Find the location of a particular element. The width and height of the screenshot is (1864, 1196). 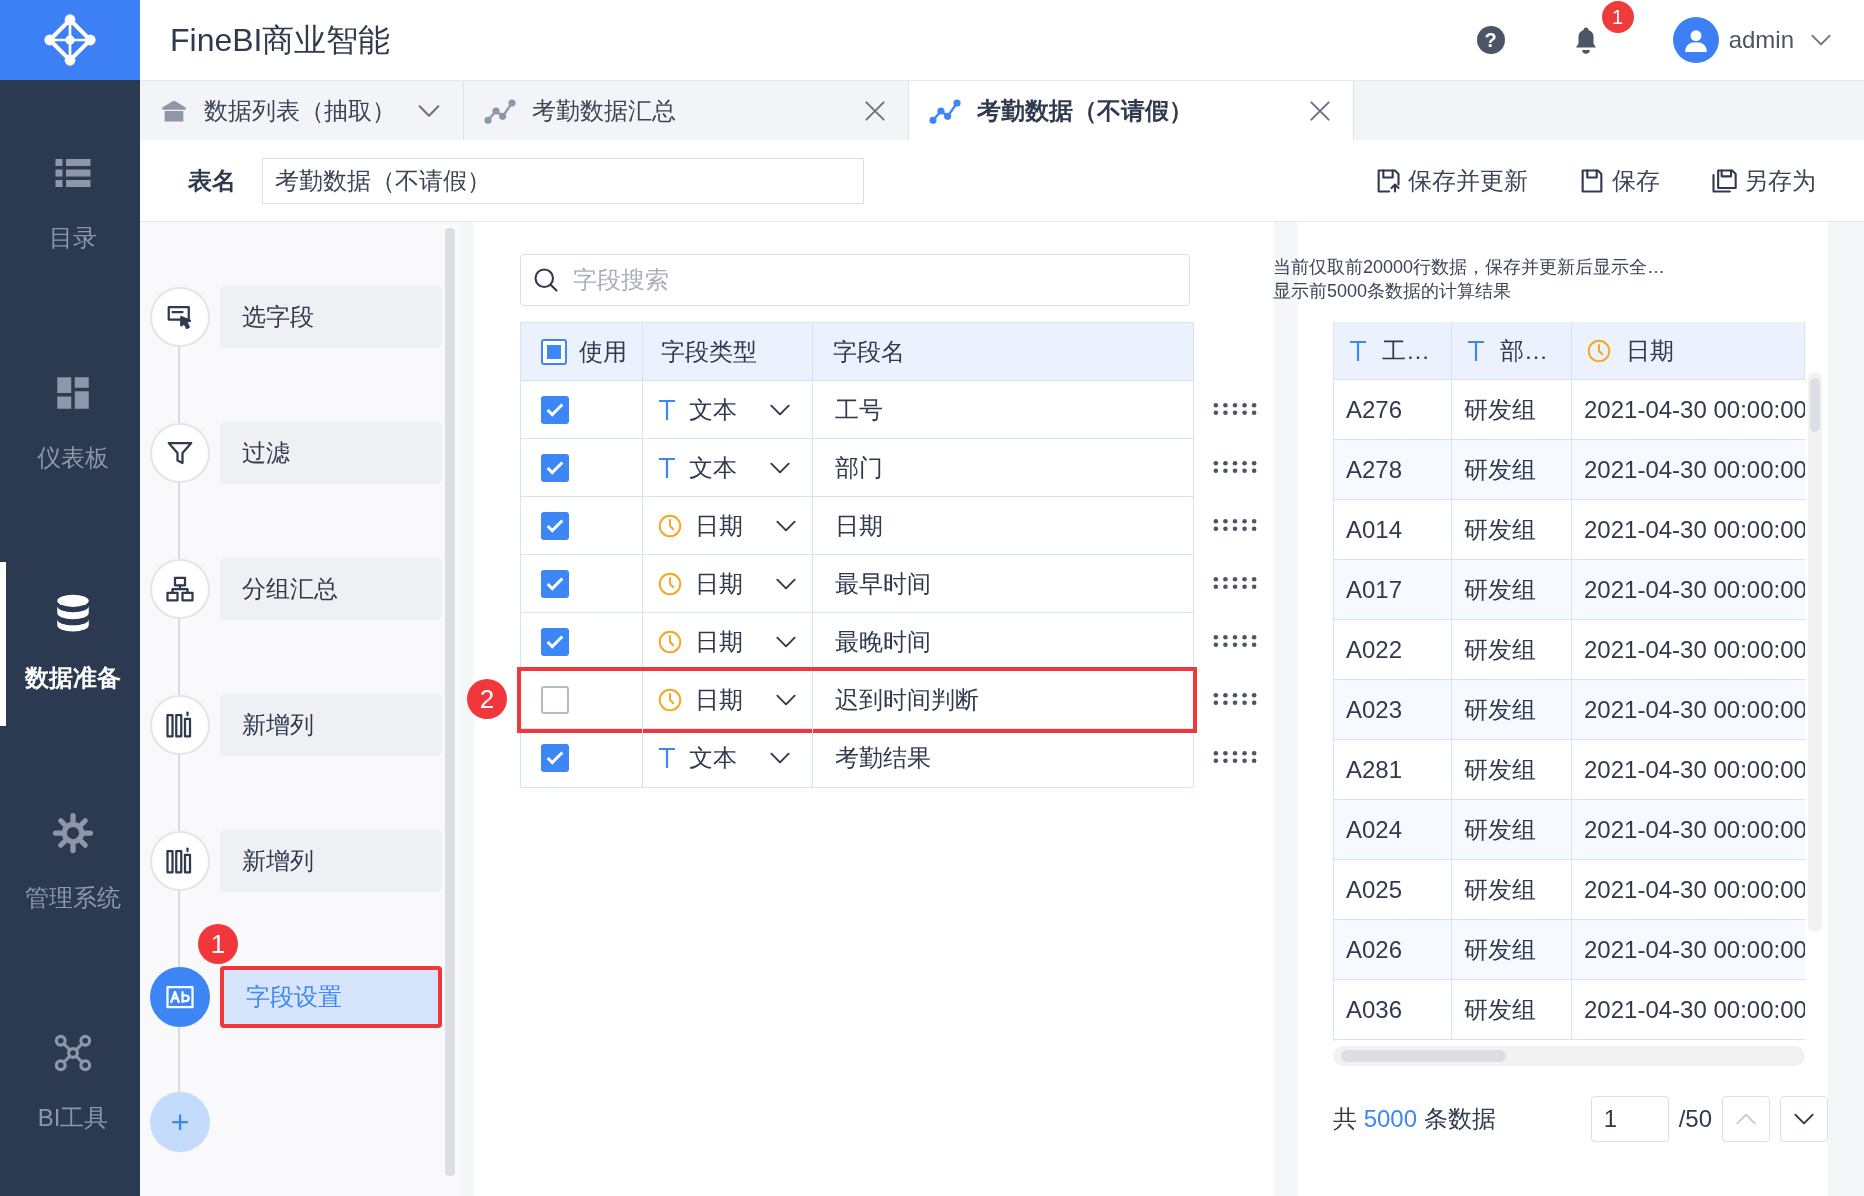

sidebar-item: 仪表板 is located at coordinates (70, 424).